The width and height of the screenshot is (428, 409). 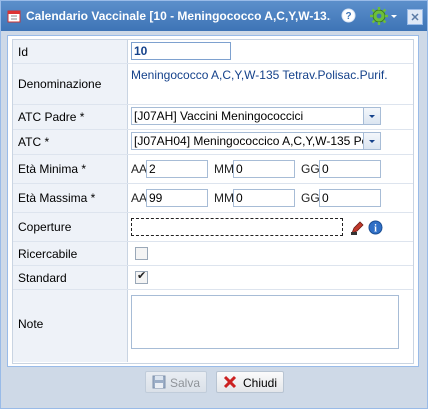 What do you see at coordinates (139, 169) in the screenshot?
I see `eta-minima-aa-label: AA` at bounding box center [139, 169].